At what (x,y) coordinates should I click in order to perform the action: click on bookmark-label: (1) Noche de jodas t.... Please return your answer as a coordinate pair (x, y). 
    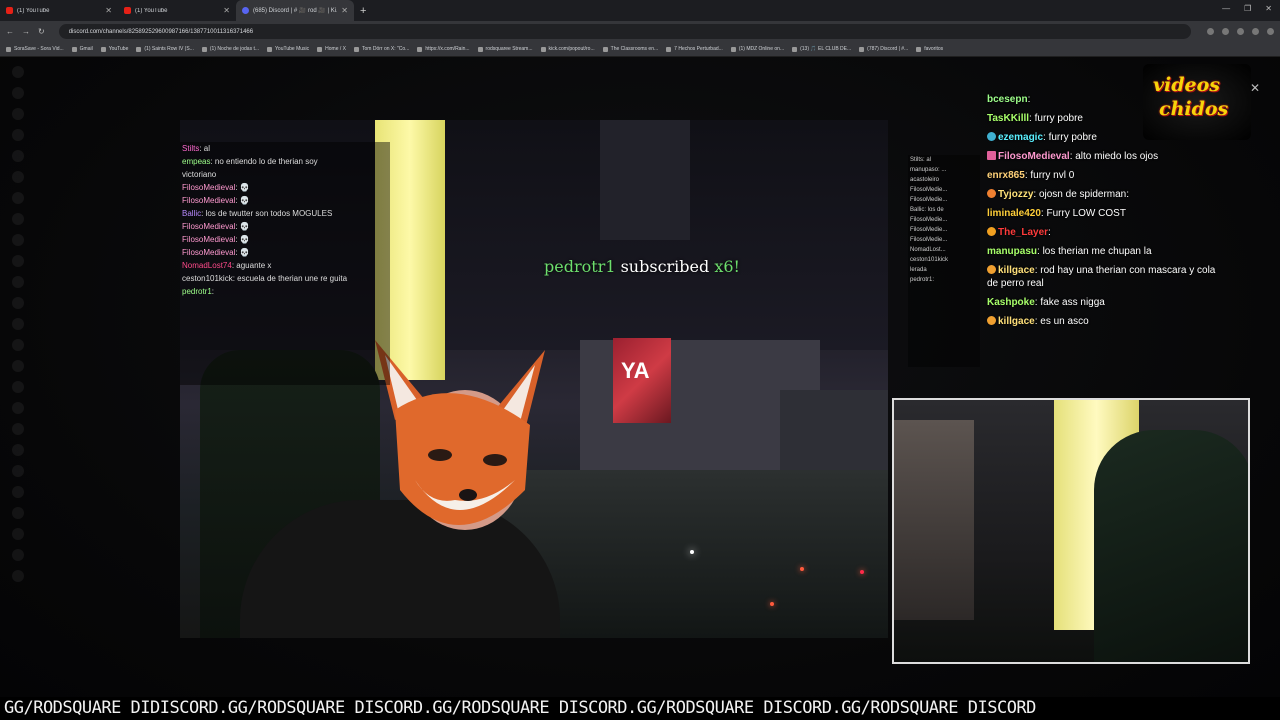
    Looking at the image, I should click on (234, 49).